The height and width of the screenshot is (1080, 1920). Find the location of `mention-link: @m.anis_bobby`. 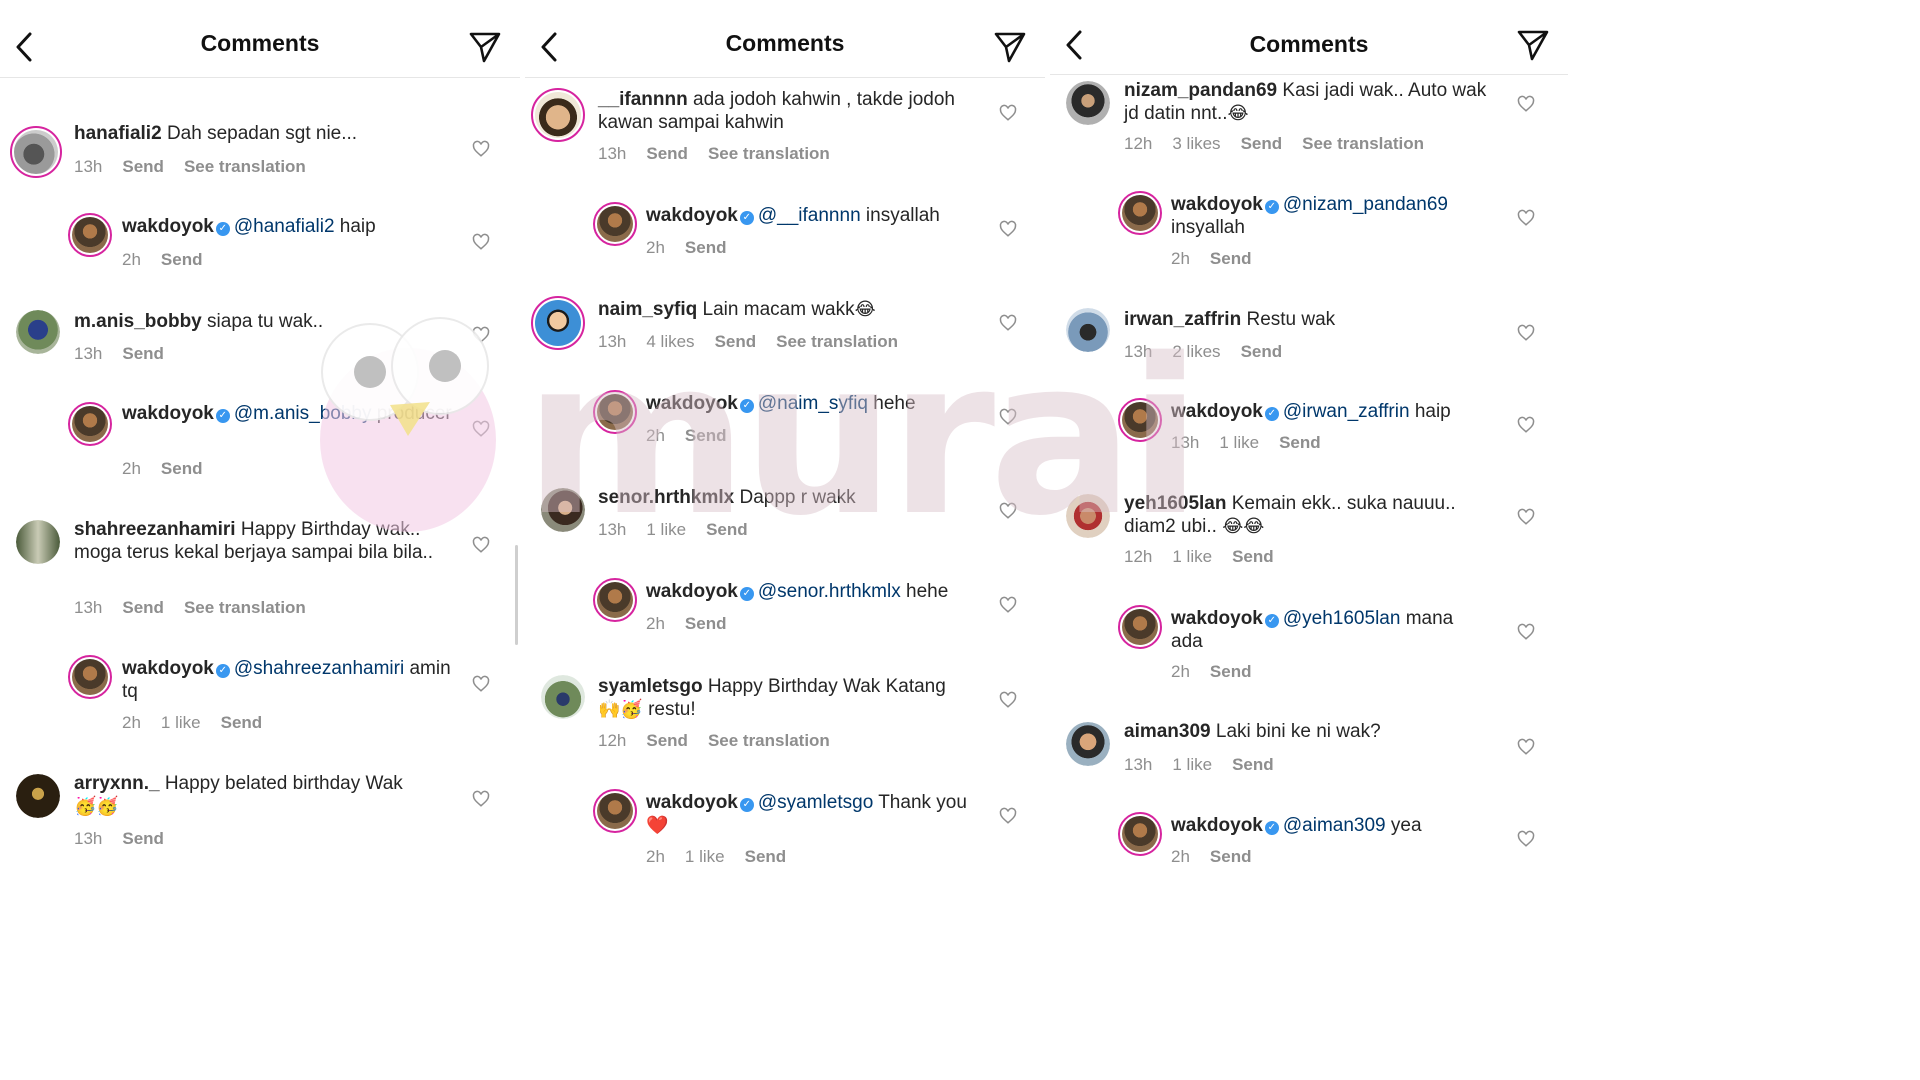

mention-link: @m.anis_bobby is located at coordinates (303, 413).